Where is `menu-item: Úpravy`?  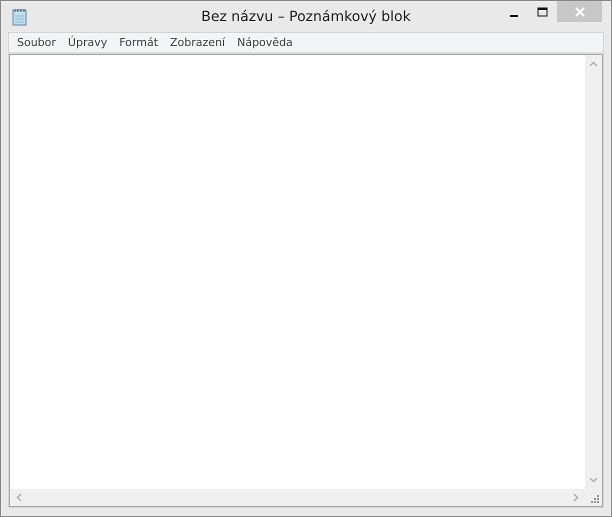
menu-item: Úpravy is located at coordinates (88, 42).